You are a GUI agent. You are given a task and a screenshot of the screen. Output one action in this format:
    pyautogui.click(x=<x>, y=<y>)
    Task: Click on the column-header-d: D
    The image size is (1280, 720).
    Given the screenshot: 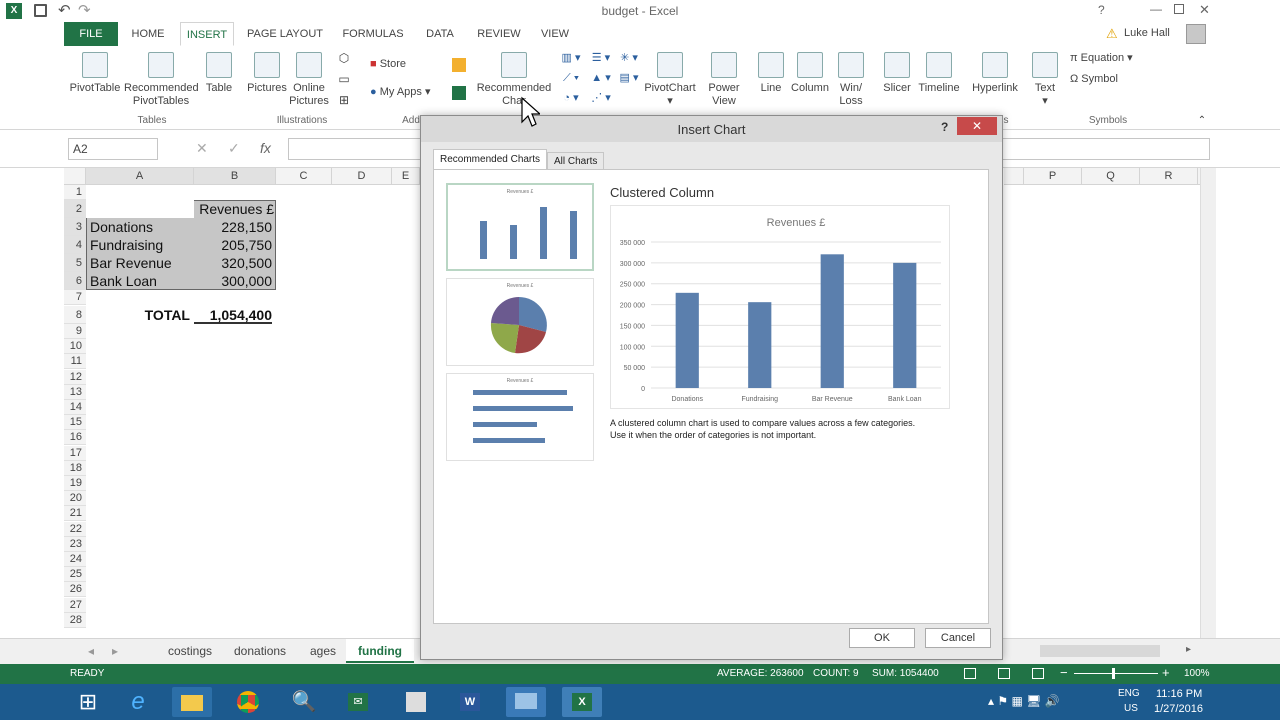 What is the action you would take?
    pyautogui.click(x=362, y=176)
    